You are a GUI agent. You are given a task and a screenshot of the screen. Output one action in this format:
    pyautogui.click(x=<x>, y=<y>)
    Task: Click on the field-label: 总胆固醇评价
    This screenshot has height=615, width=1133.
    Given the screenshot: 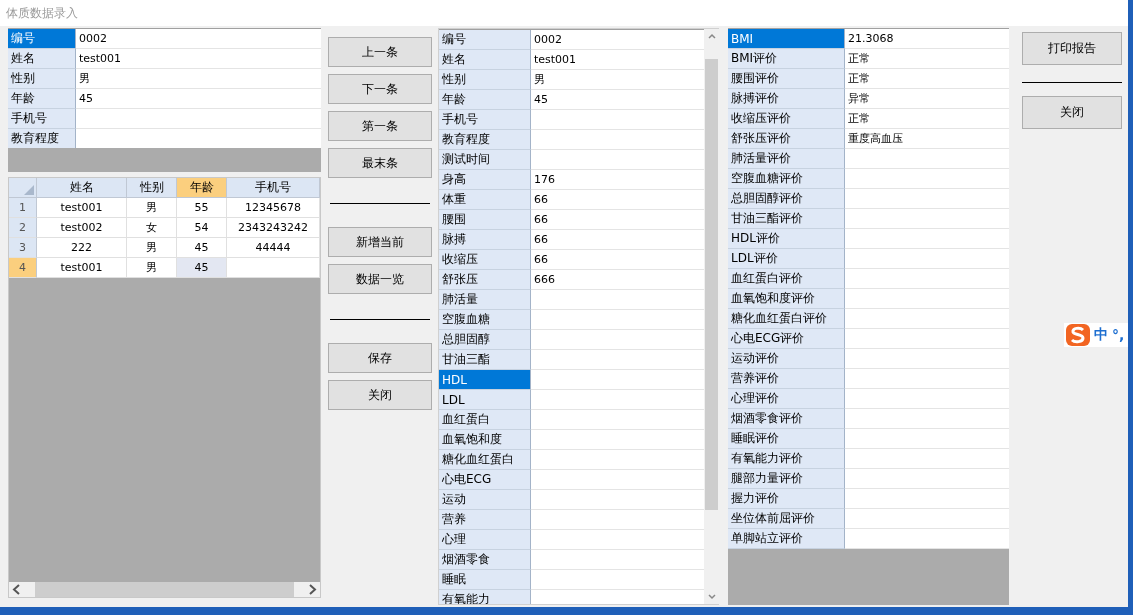 What is the action you would take?
    pyautogui.click(x=786, y=199)
    